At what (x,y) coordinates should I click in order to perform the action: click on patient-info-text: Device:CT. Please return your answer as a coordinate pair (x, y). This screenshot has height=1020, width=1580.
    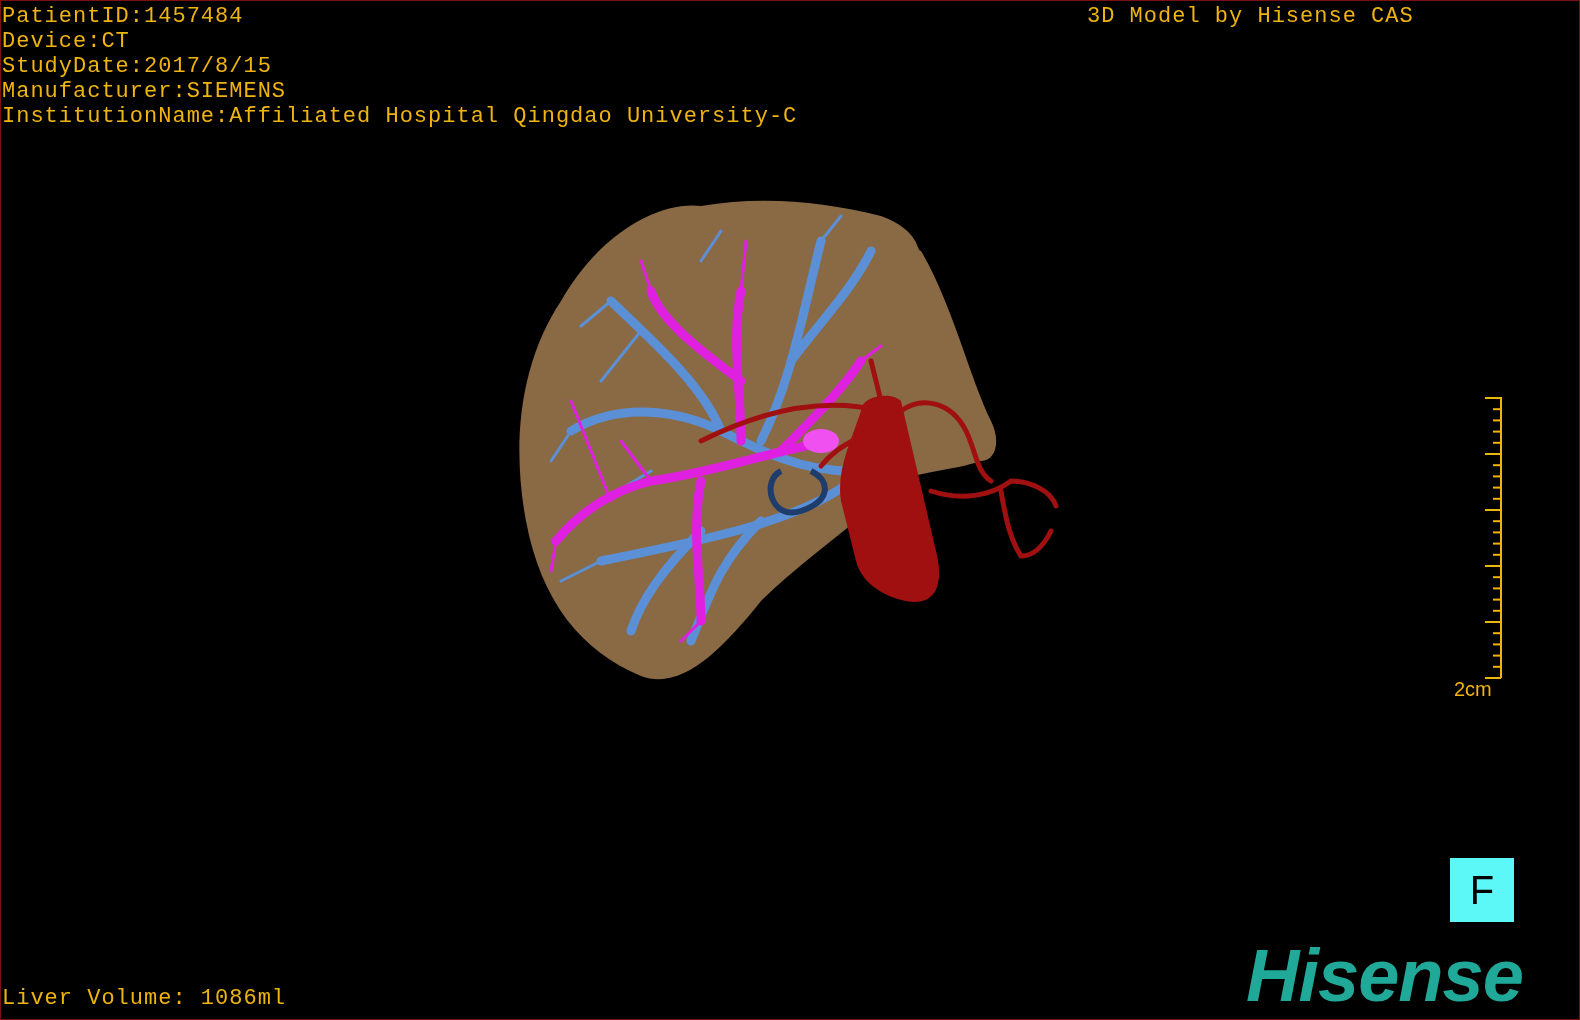
    Looking at the image, I should click on (66, 41).